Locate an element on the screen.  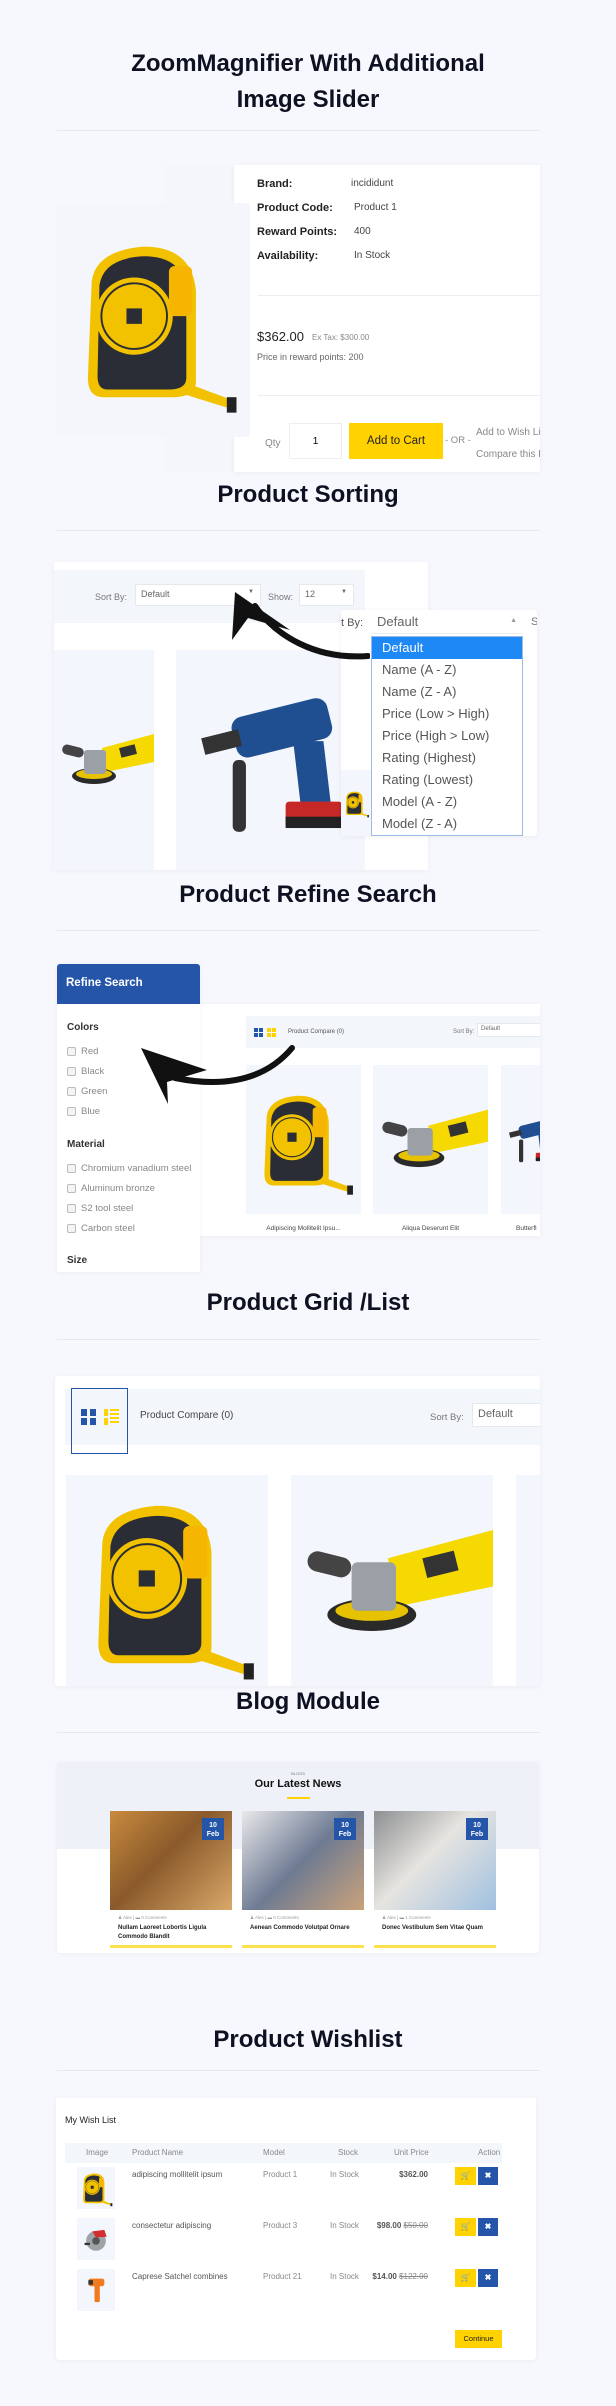
product-name: Butterfl is located at coordinates (526, 1228).